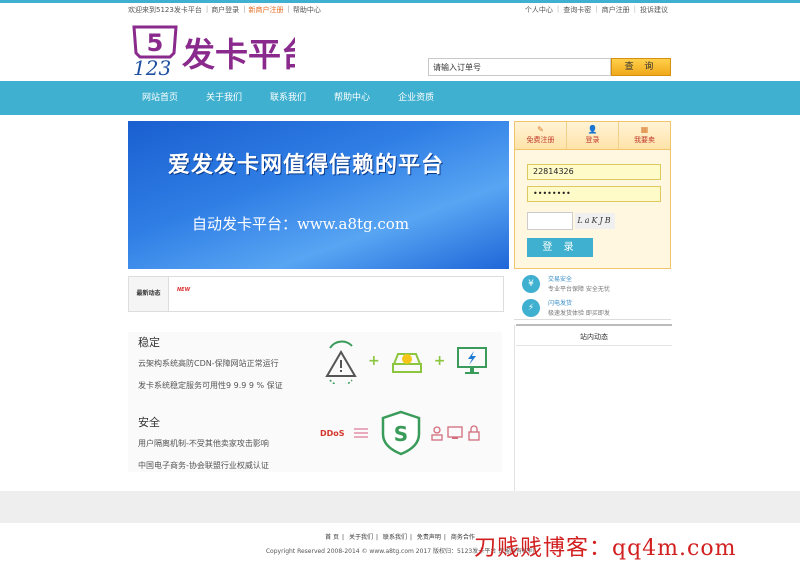 The width and height of the screenshot is (800, 563). I want to click on welcome-text: 欢迎来到5123发卡平台, so click(165, 10).